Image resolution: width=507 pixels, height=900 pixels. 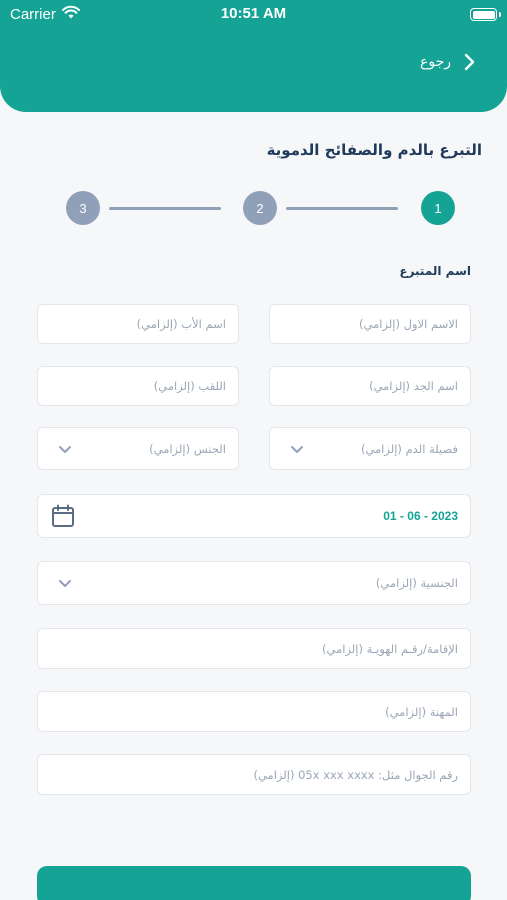 I want to click on grandfather-name-placeholder: اسم الجد (إلزامي), so click(x=413, y=386).